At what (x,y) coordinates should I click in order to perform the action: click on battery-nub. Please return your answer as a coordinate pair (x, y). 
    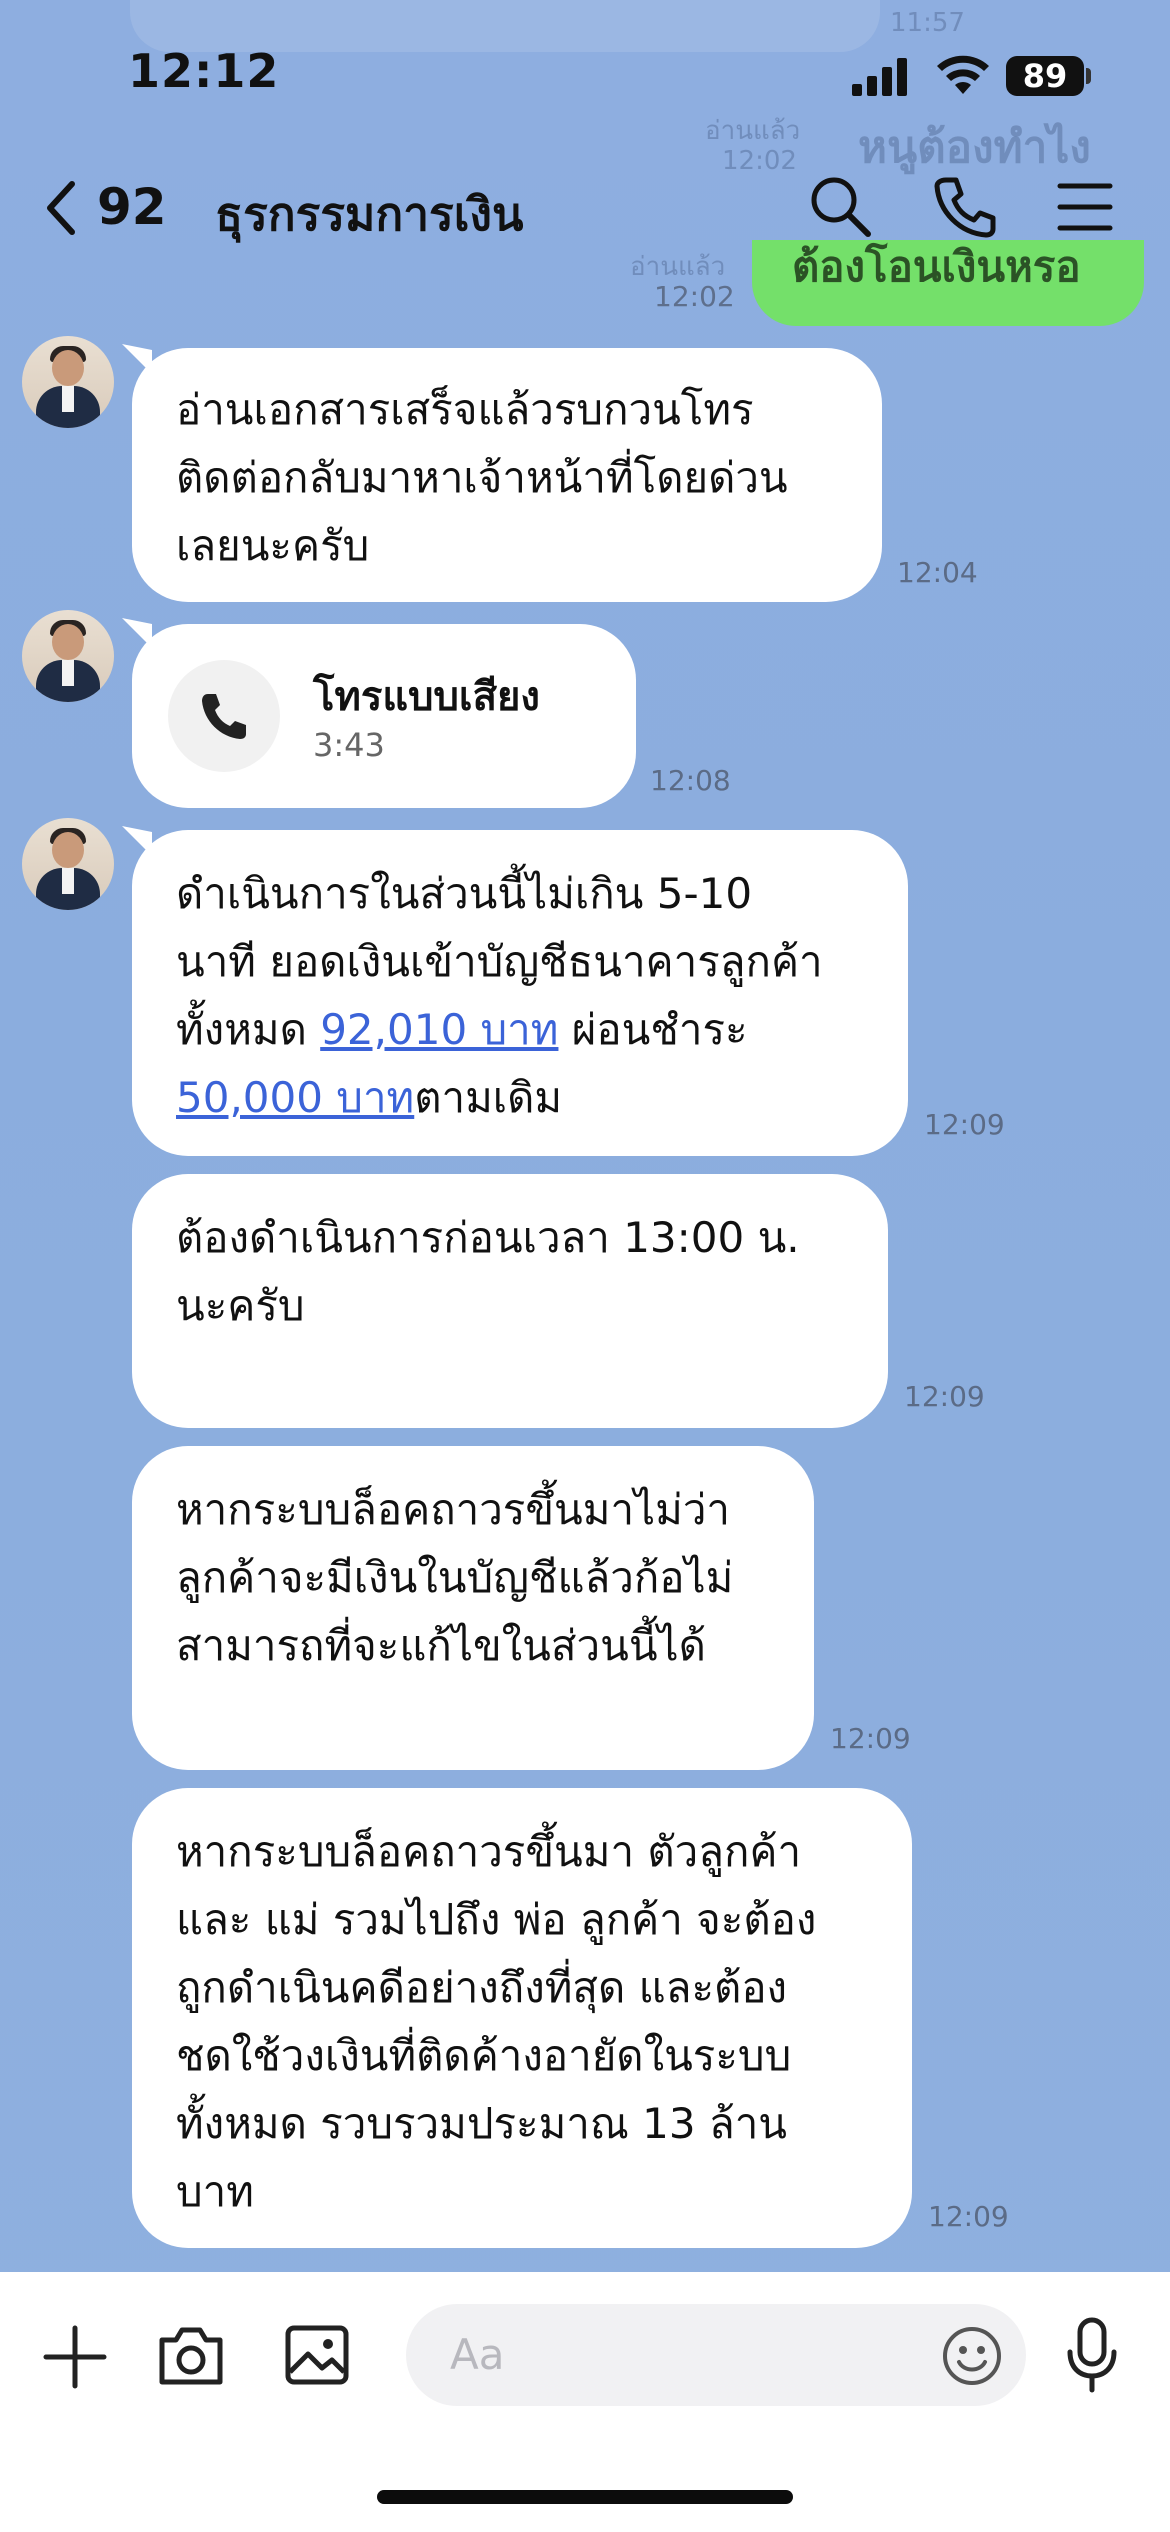
    Looking at the image, I should click on (1088, 76).